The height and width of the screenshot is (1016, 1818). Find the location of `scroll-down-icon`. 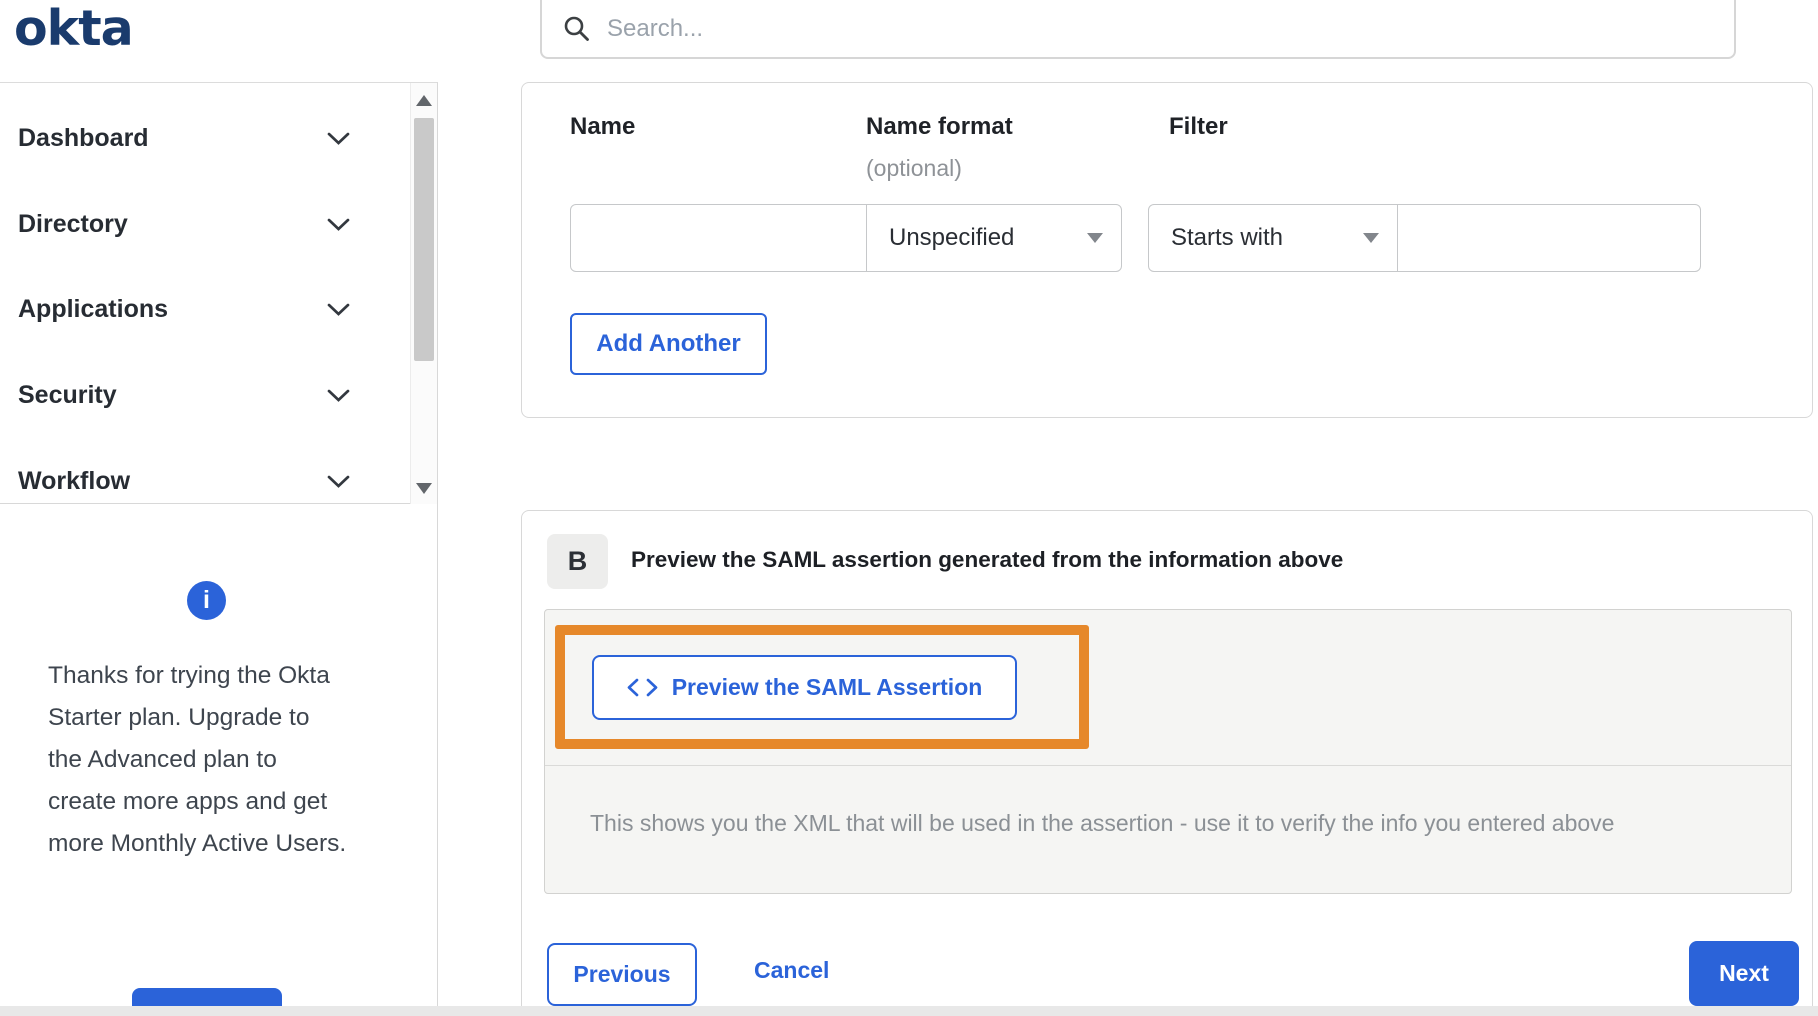

scroll-down-icon is located at coordinates (424, 488).